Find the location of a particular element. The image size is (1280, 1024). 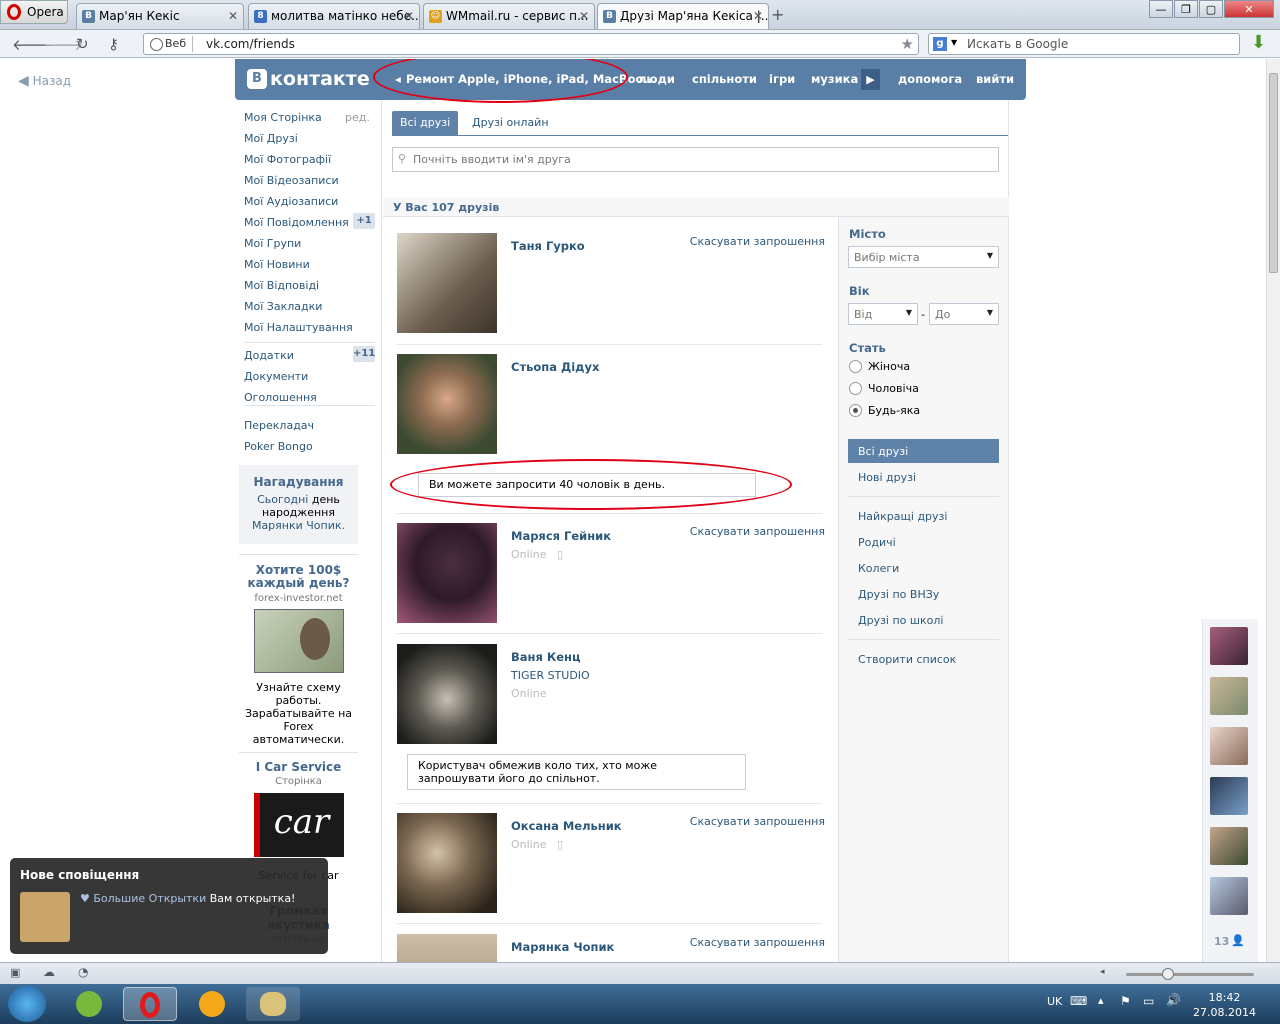

menu-my-news: Мої Новини is located at coordinates (277, 264).